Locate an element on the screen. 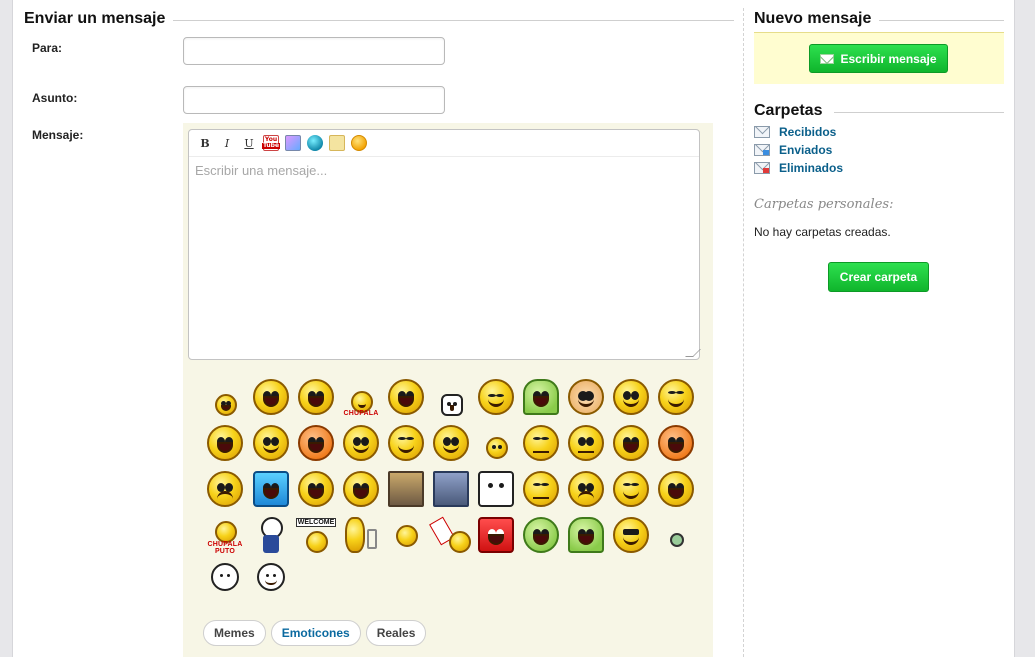  subject-input is located at coordinates (314, 100).